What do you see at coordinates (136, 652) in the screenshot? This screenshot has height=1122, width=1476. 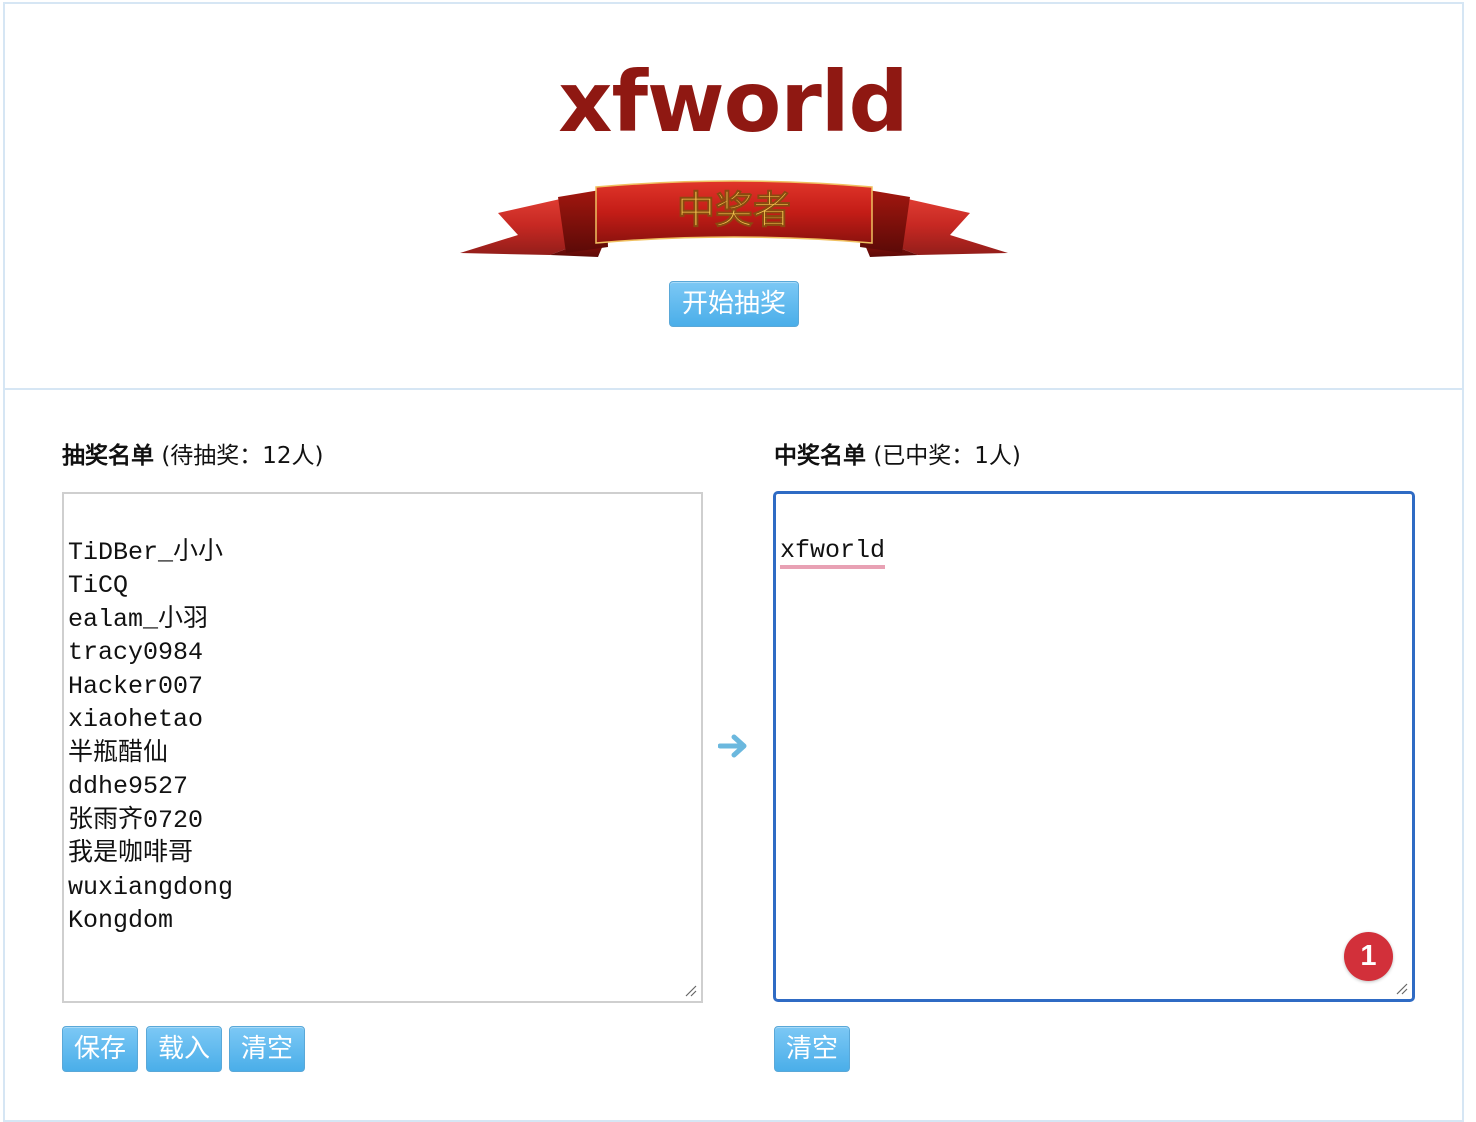 I see `candidate-name: tracy0984` at bounding box center [136, 652].